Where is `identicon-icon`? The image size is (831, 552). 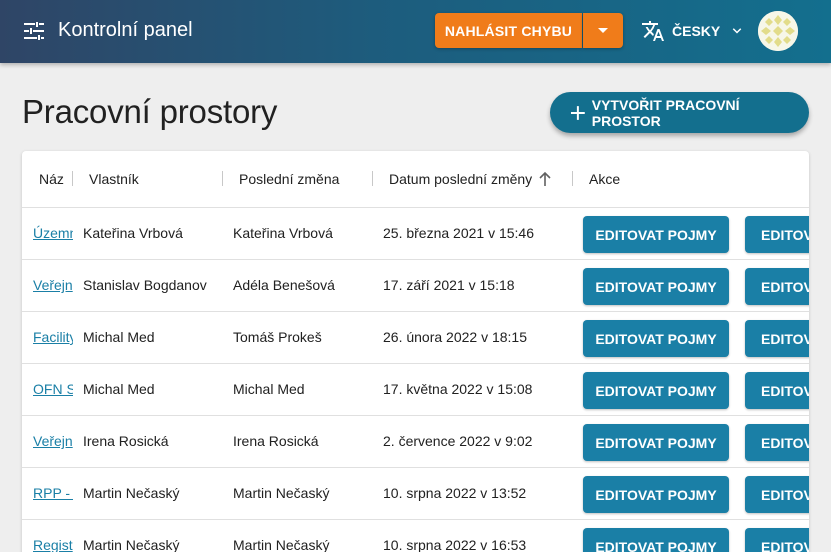 identicon-icon is located at coordinates (778, 31).